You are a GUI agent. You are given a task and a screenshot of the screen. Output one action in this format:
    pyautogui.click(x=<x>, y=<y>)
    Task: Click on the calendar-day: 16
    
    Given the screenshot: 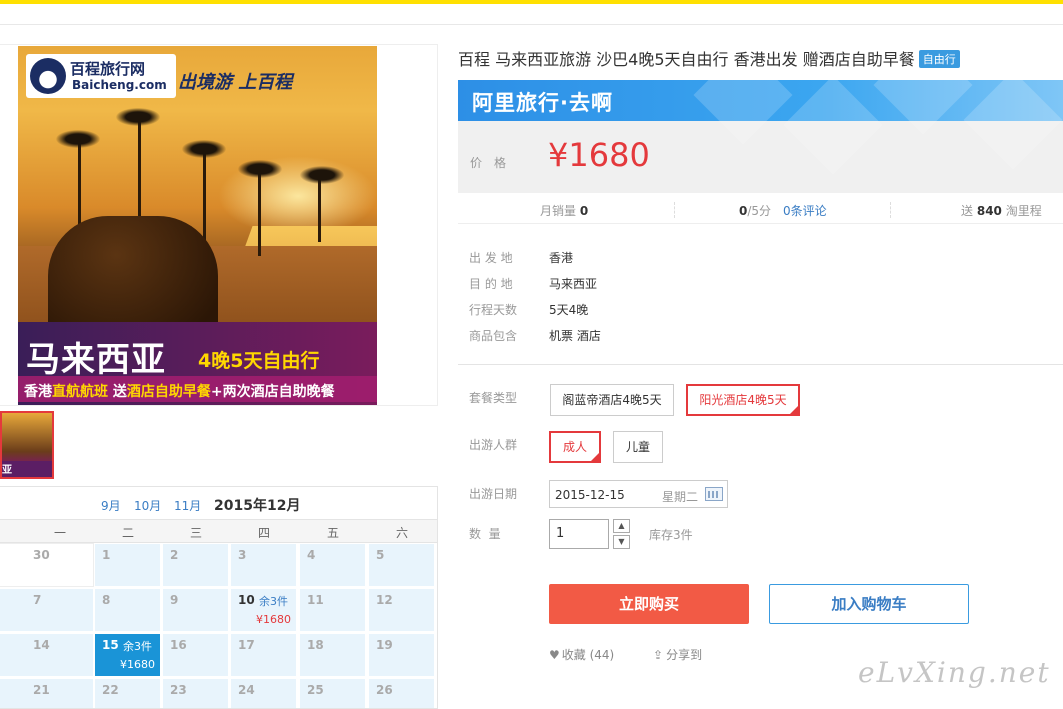 What is the action you would take?
    pyautogui.click(x=195, y=655)
    